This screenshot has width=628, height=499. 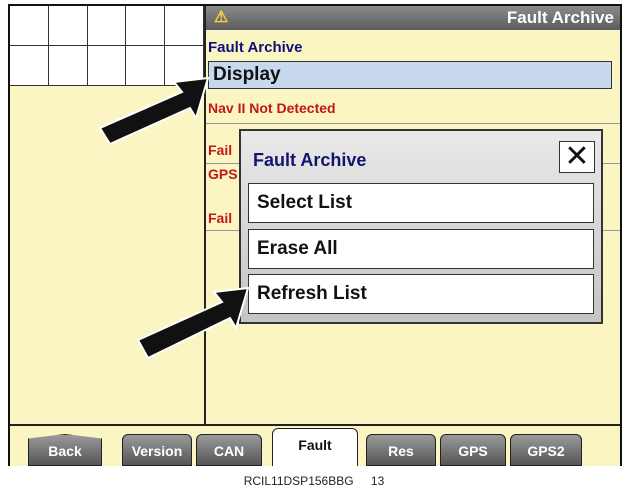 I want to click on archive-label: Fault Archive, so click(x=255, y=47).